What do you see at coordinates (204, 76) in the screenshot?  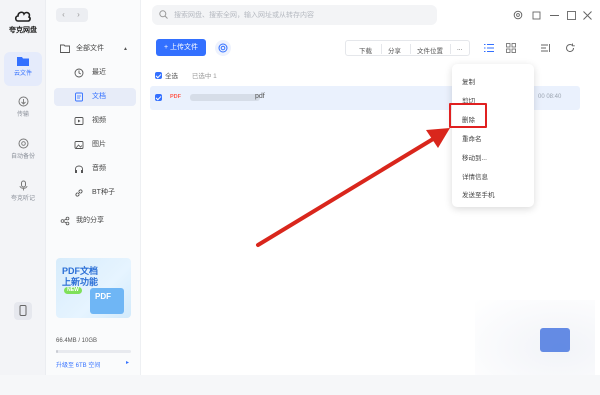 I see `selected-count: 已选中 1` at bounding box center [204, 76].